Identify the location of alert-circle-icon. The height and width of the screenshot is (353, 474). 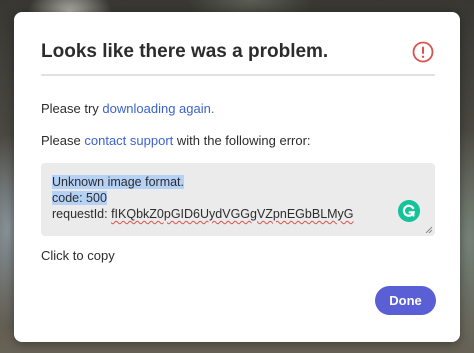
(423, 52).